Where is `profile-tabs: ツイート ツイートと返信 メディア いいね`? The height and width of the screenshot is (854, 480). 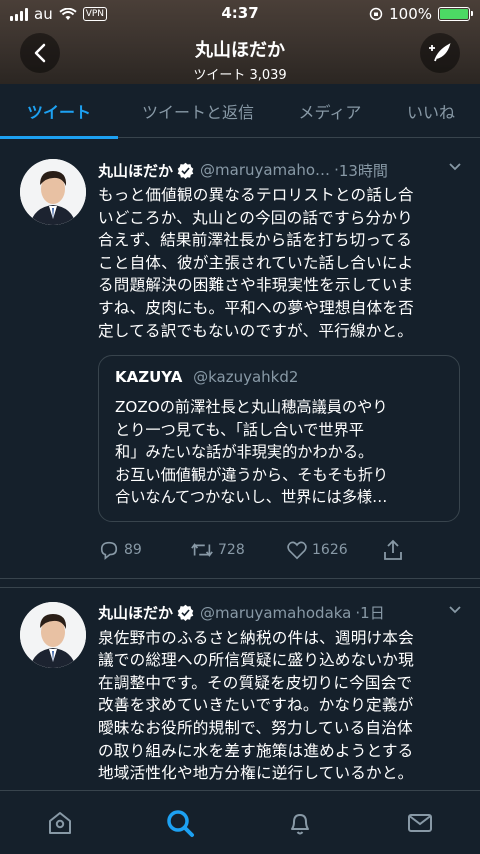 profile-tabs: ツイート ツイートと返信 メディア いいね is located at coordinates (240, 111).